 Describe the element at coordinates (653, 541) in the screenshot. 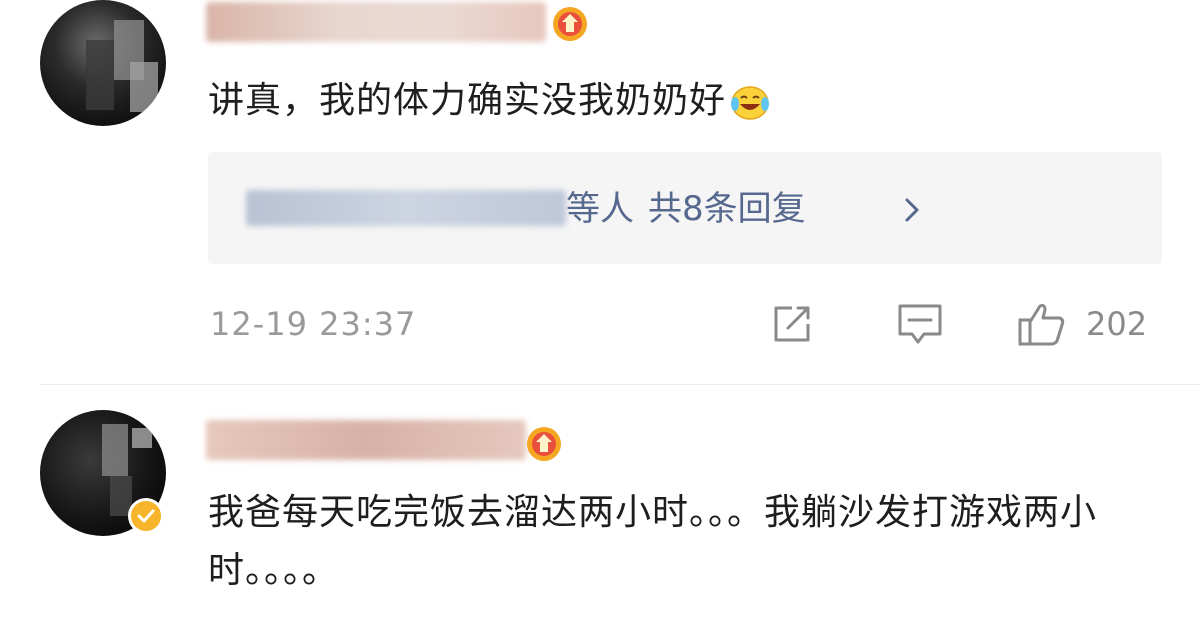

I see `comment-text: 我爸每天吃完饭去溜达两小时。。。我躺沙发打游戏两小时。。。。` at that location.